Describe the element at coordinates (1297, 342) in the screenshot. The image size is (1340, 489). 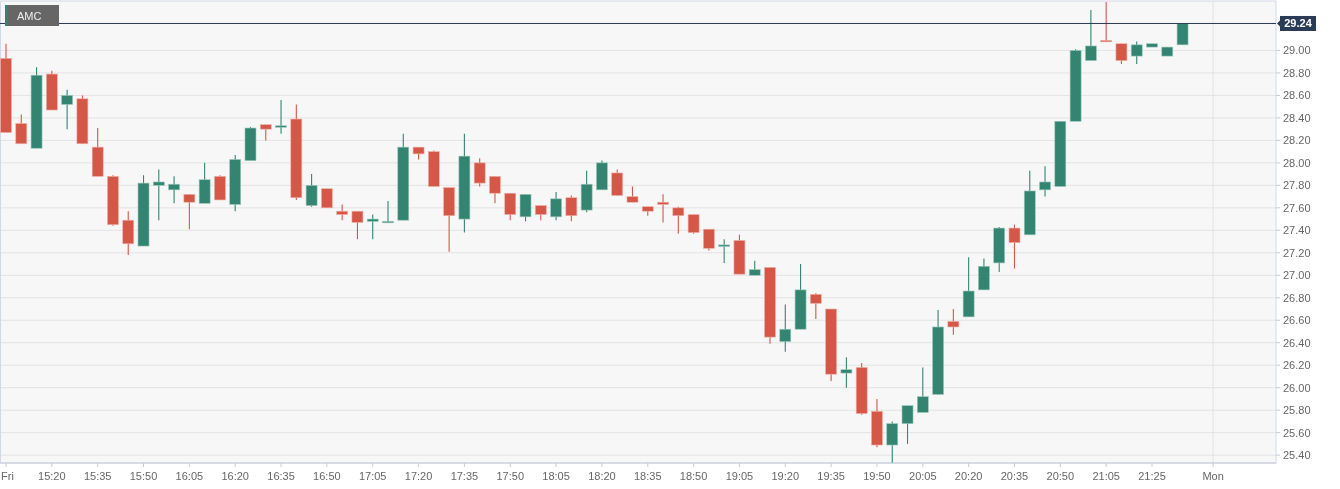
I see `axis-label: 26.40` at that location.